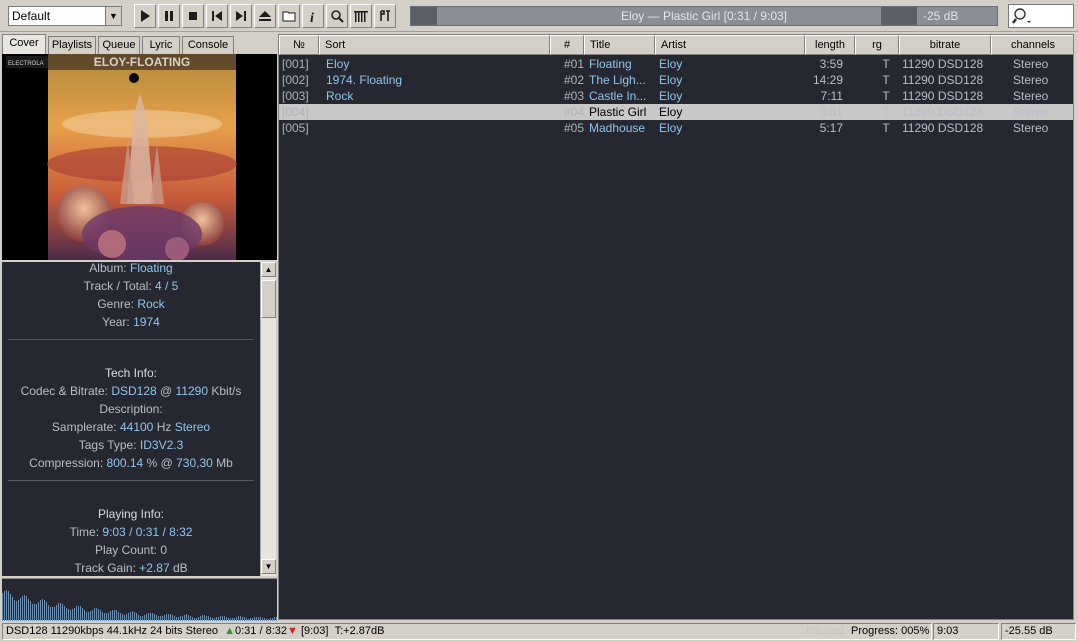 This screenshot has height=642, width=1078. I want to click on column-bitrate: bitrate, so click(945, 45).